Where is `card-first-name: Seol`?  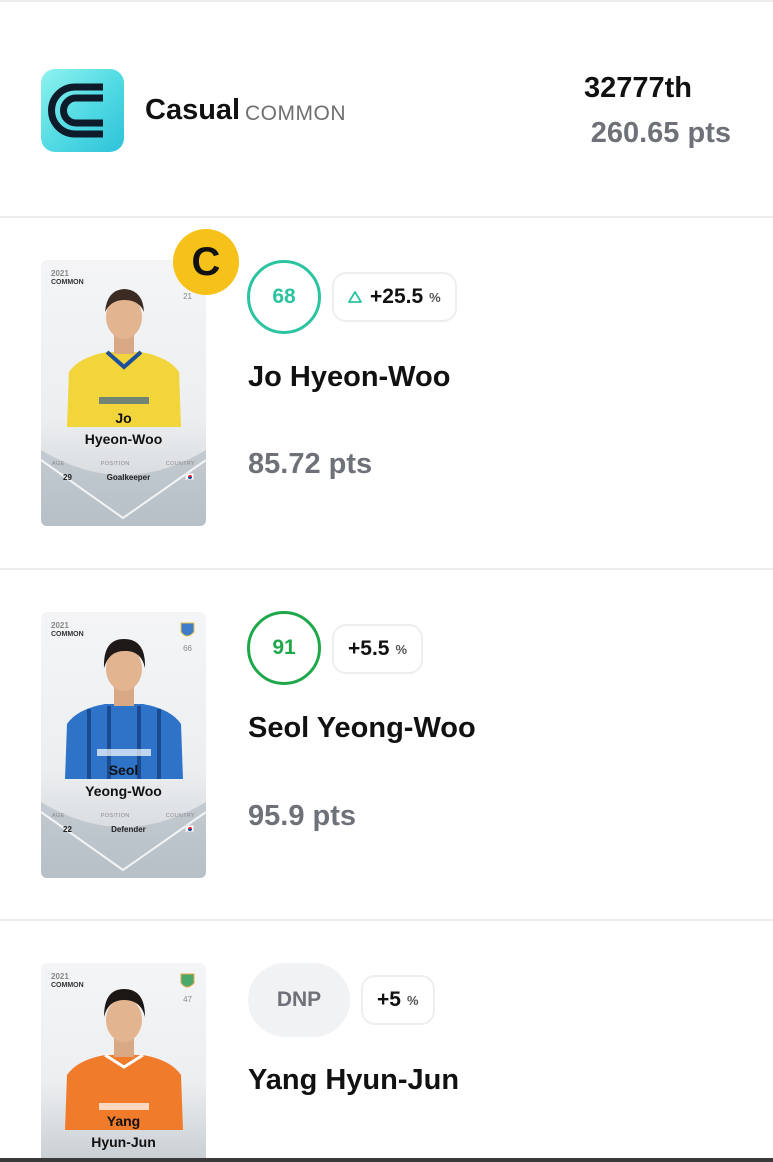
card-first-name: Seol is located at coordinates (123, 770).